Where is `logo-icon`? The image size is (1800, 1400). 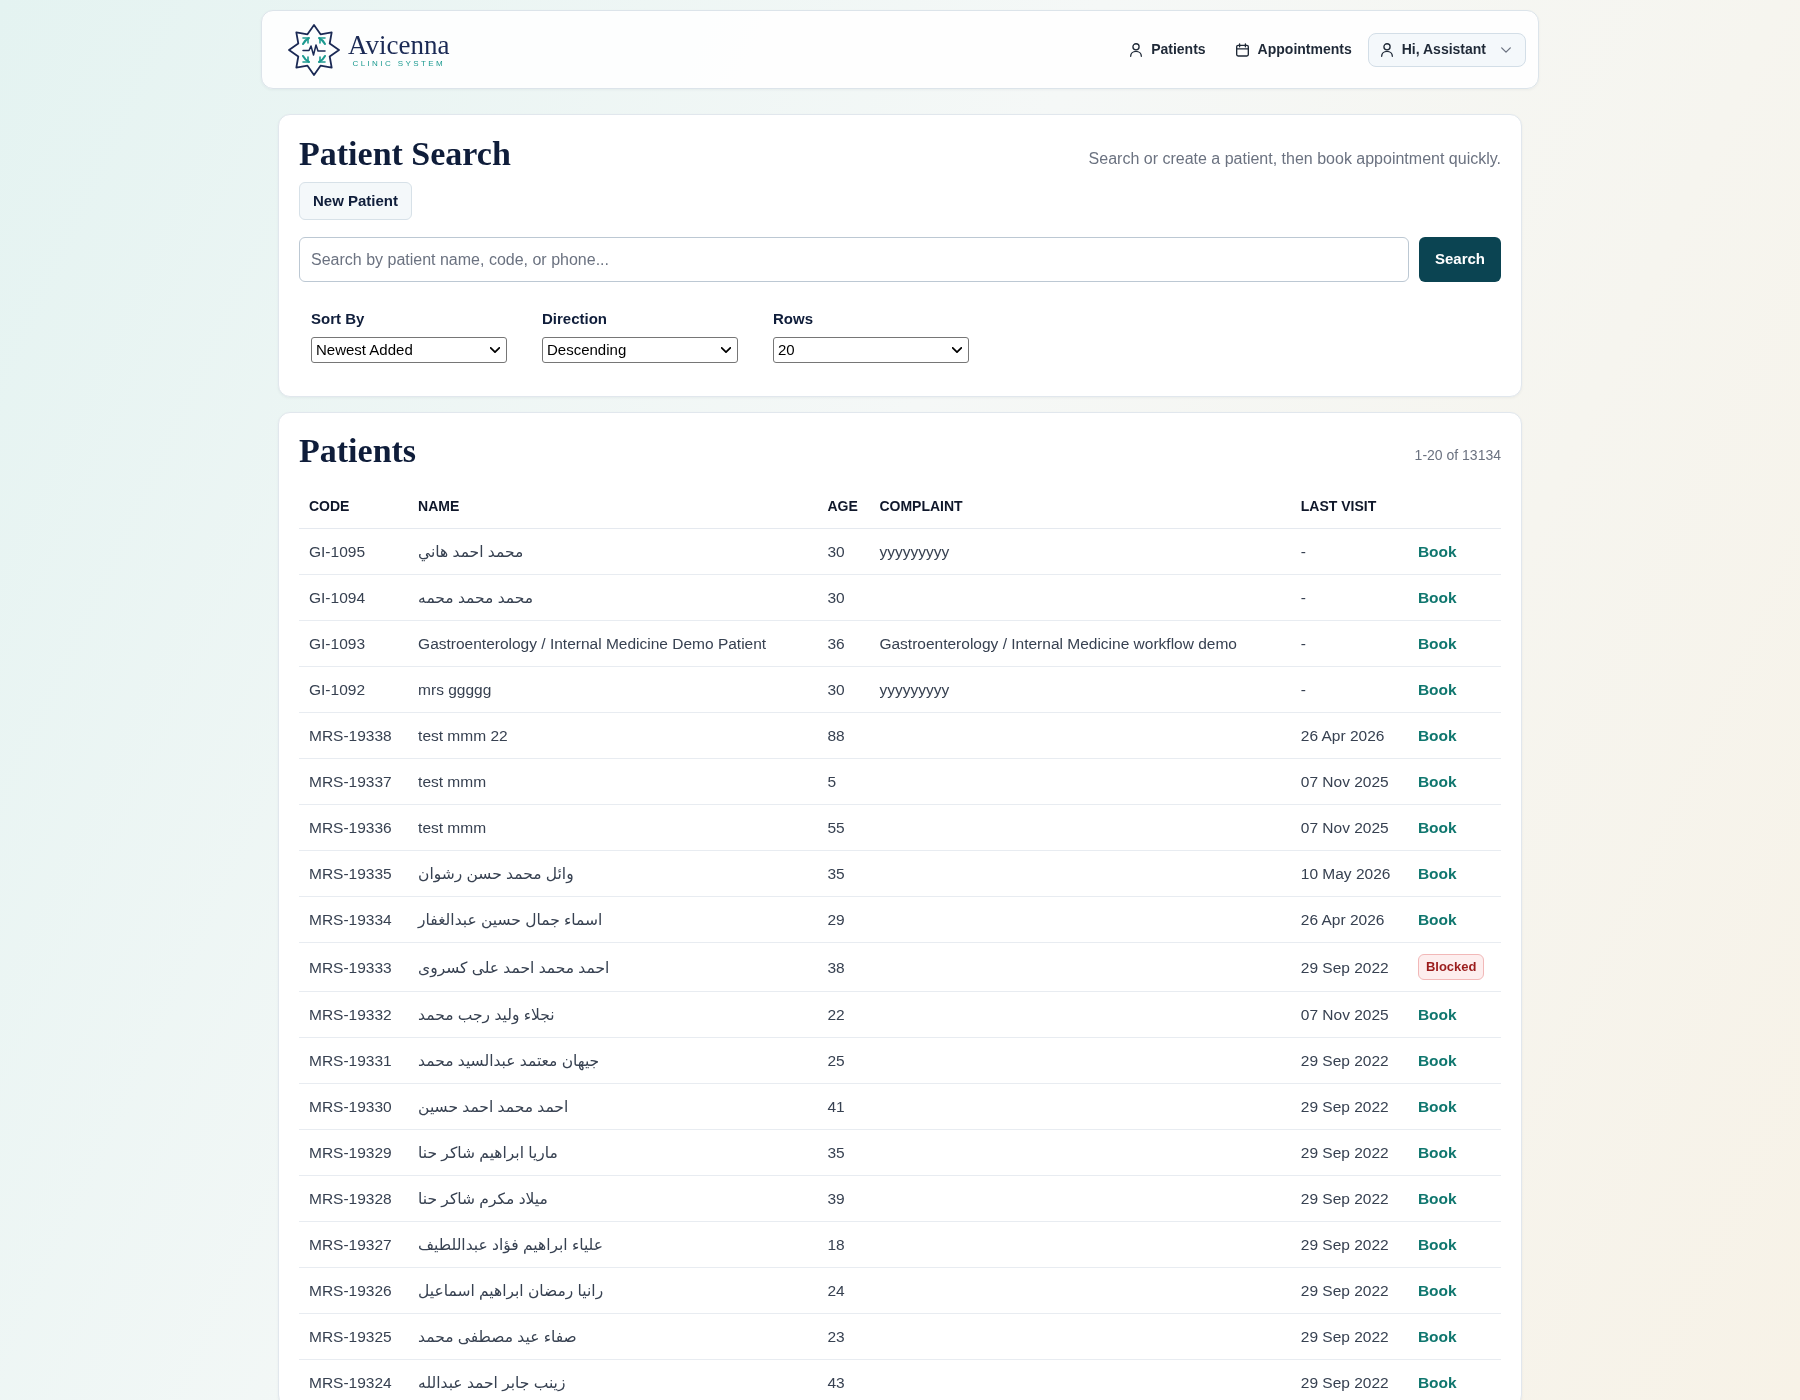
logo-icon is located at coordinates (314, 49).